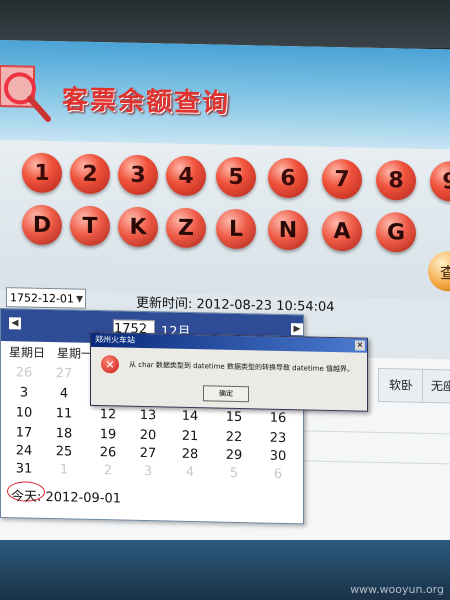 The height and width of the screenshot is (600, 450). I want to click on date-select: 1752-12-01 ▼, so click(46, 298).